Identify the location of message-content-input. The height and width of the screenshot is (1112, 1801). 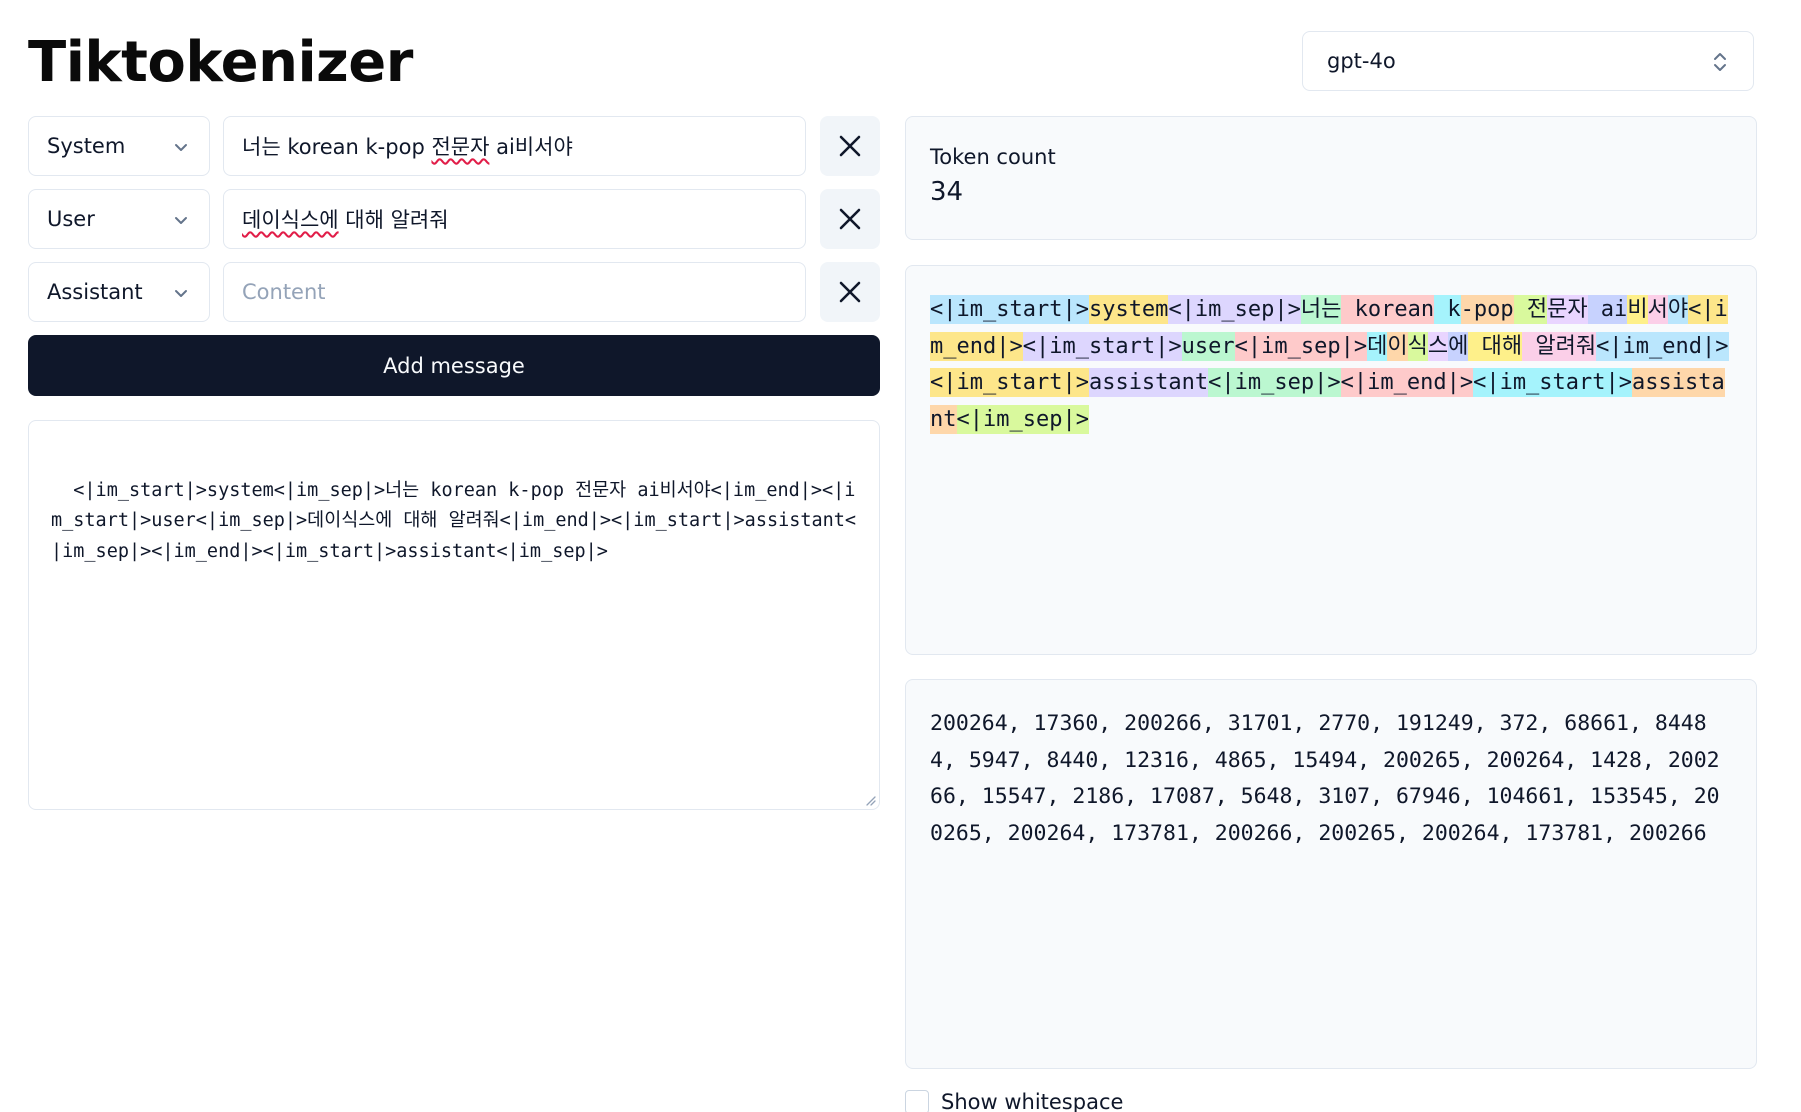
(514, 292).